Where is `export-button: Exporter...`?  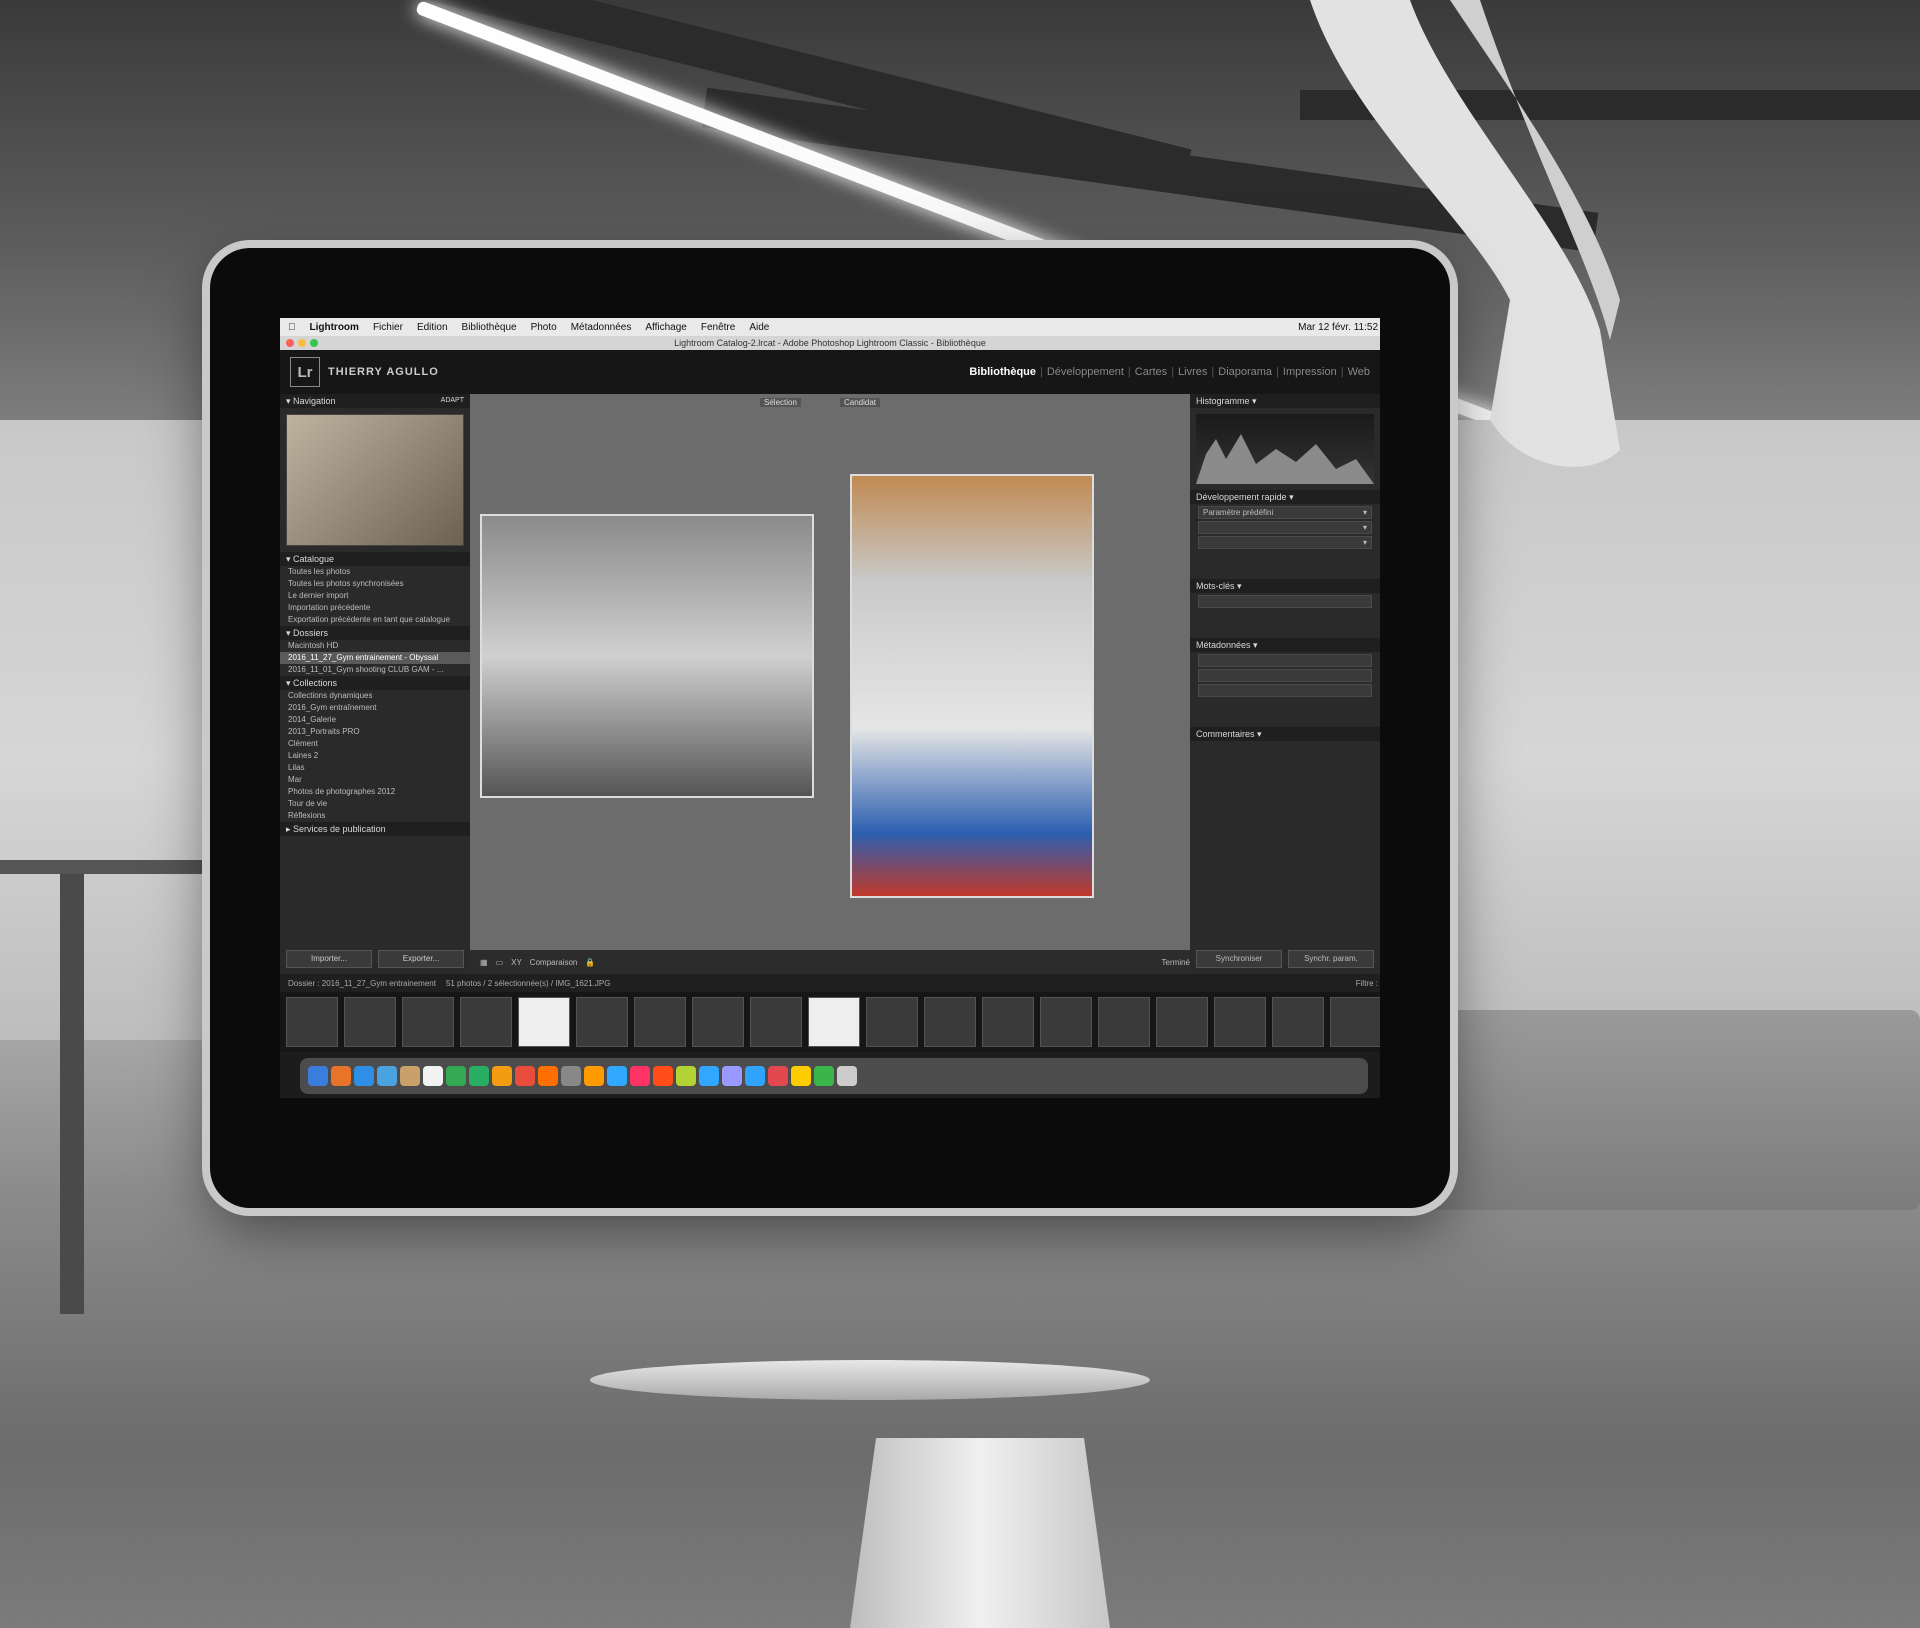
export-button: Exporter... is located at coordinates (421, 959).